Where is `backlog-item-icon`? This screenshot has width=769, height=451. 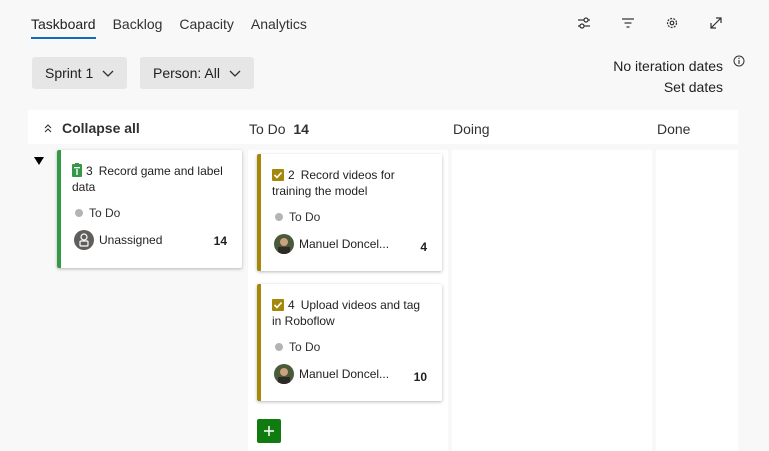 backlog-item-icon is located at coordinates (77, 170).